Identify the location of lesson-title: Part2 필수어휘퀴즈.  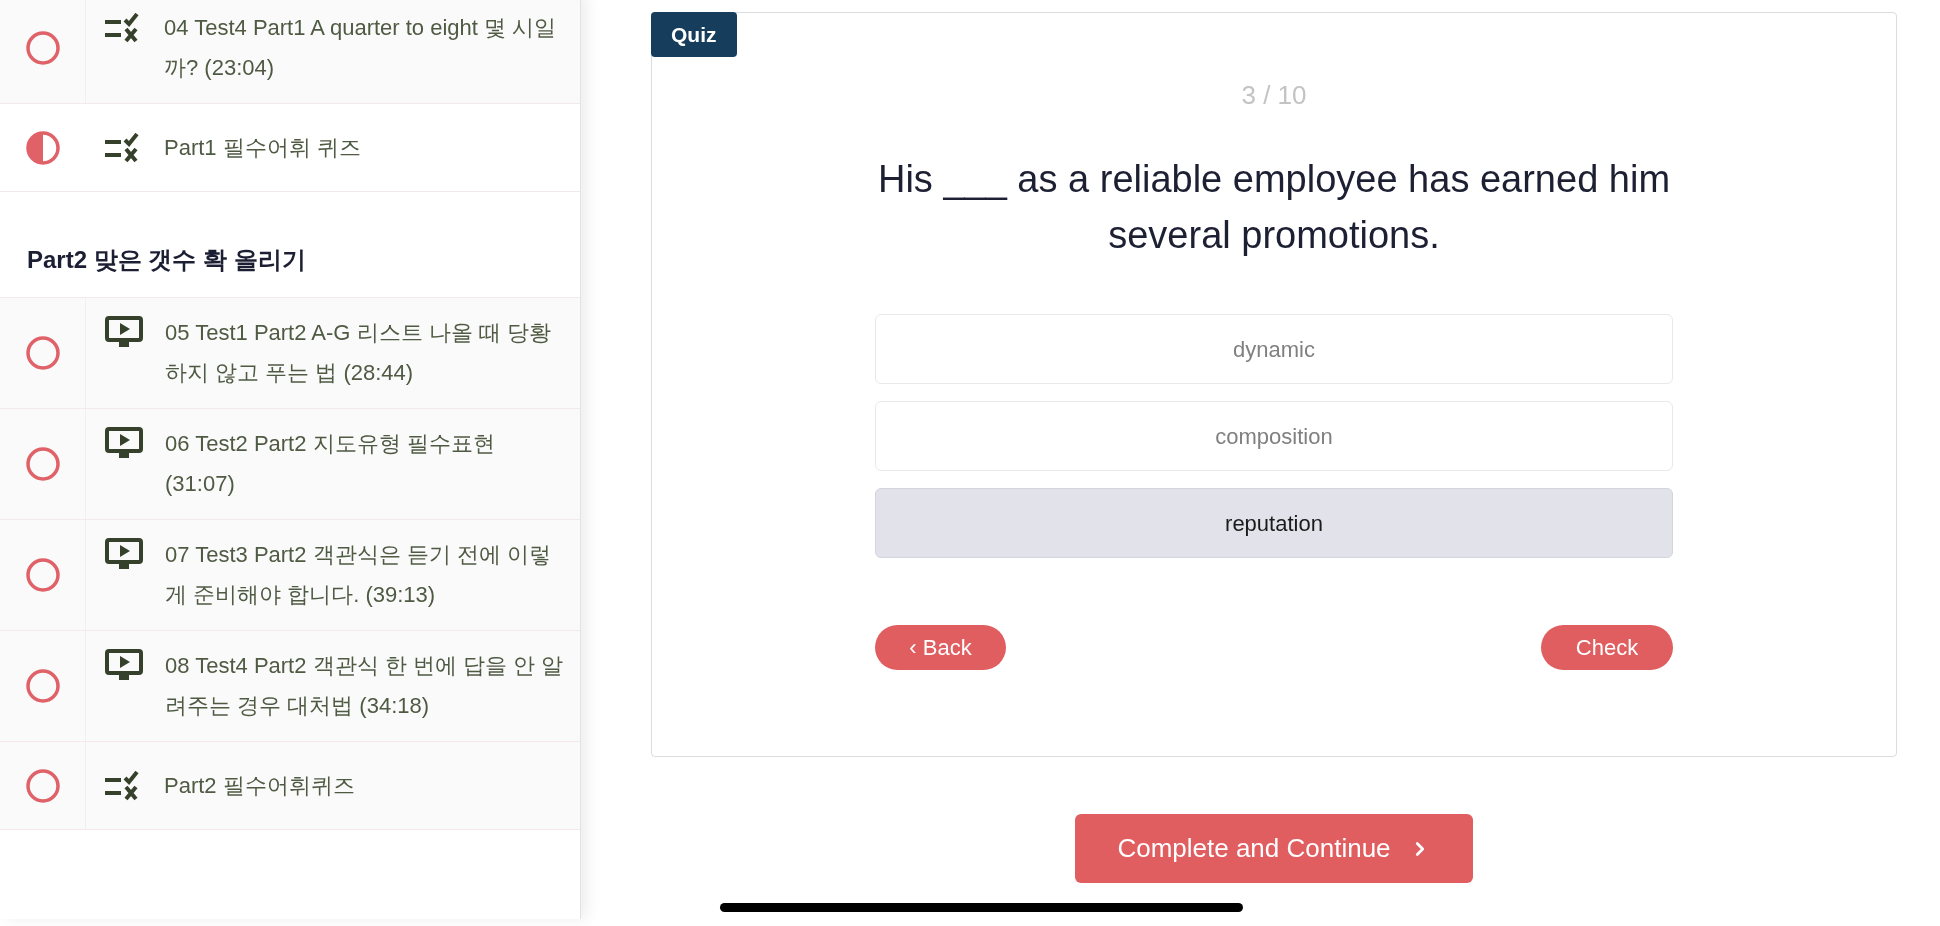
(259, 785).